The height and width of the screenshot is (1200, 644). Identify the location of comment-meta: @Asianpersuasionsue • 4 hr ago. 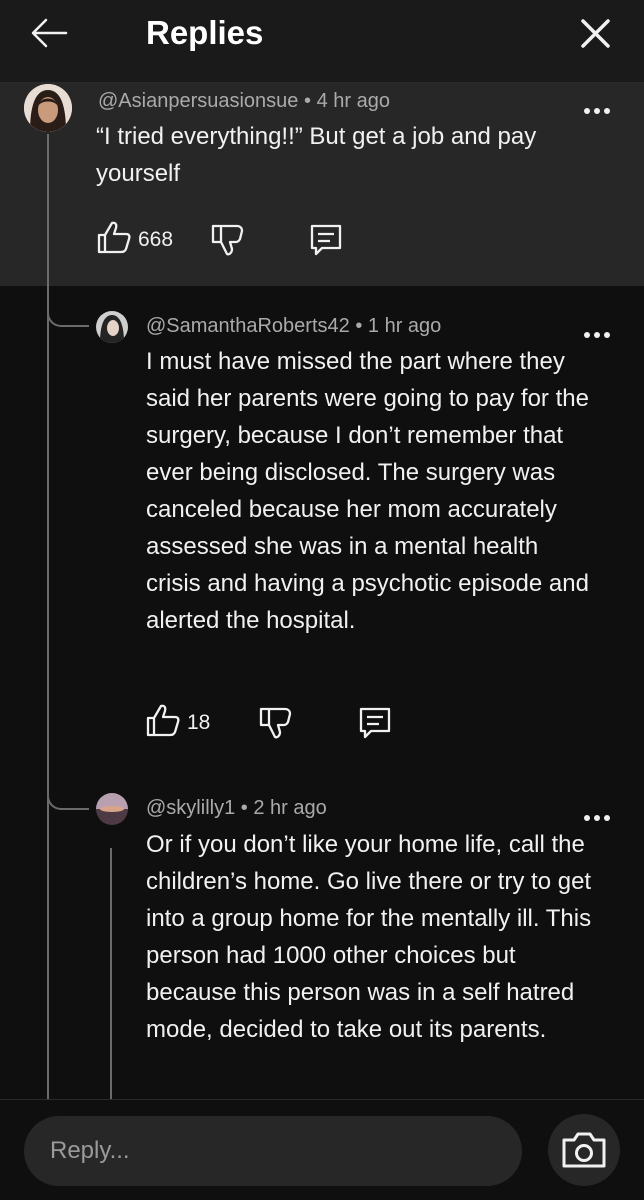
(244, 101).